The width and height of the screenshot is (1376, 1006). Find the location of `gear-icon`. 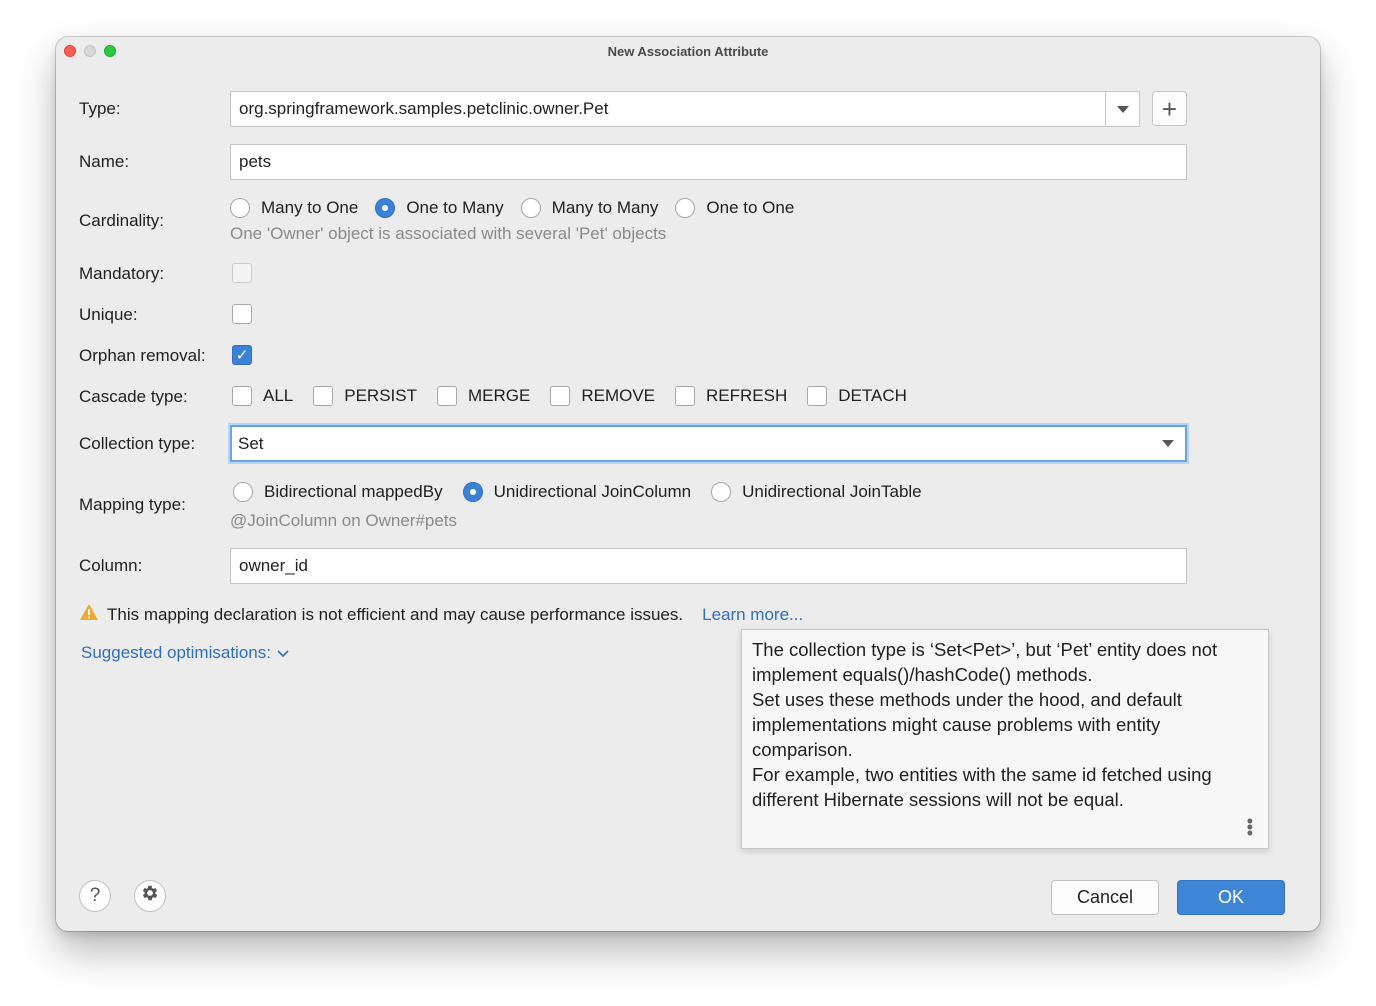

gear-icon is located at coordinates (150, 896).